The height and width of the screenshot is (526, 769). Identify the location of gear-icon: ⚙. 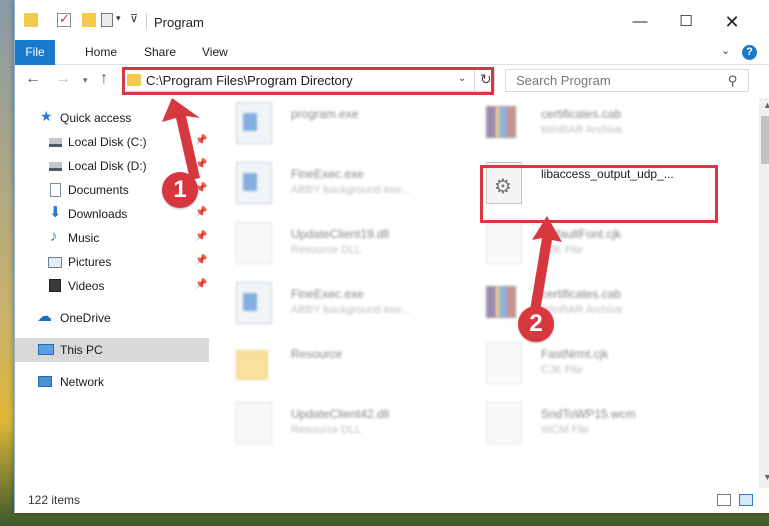
(503, 187).